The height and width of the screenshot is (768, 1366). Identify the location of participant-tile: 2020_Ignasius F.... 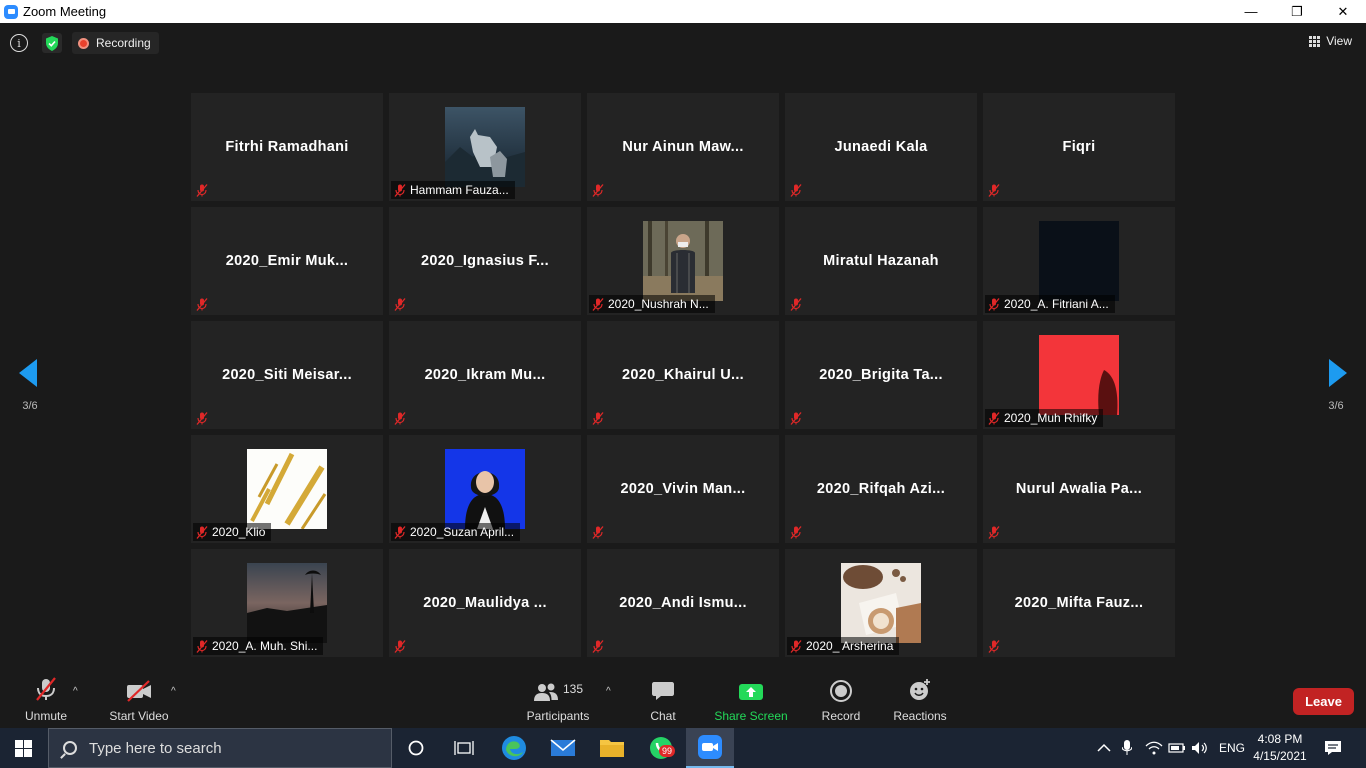
(485, 261).